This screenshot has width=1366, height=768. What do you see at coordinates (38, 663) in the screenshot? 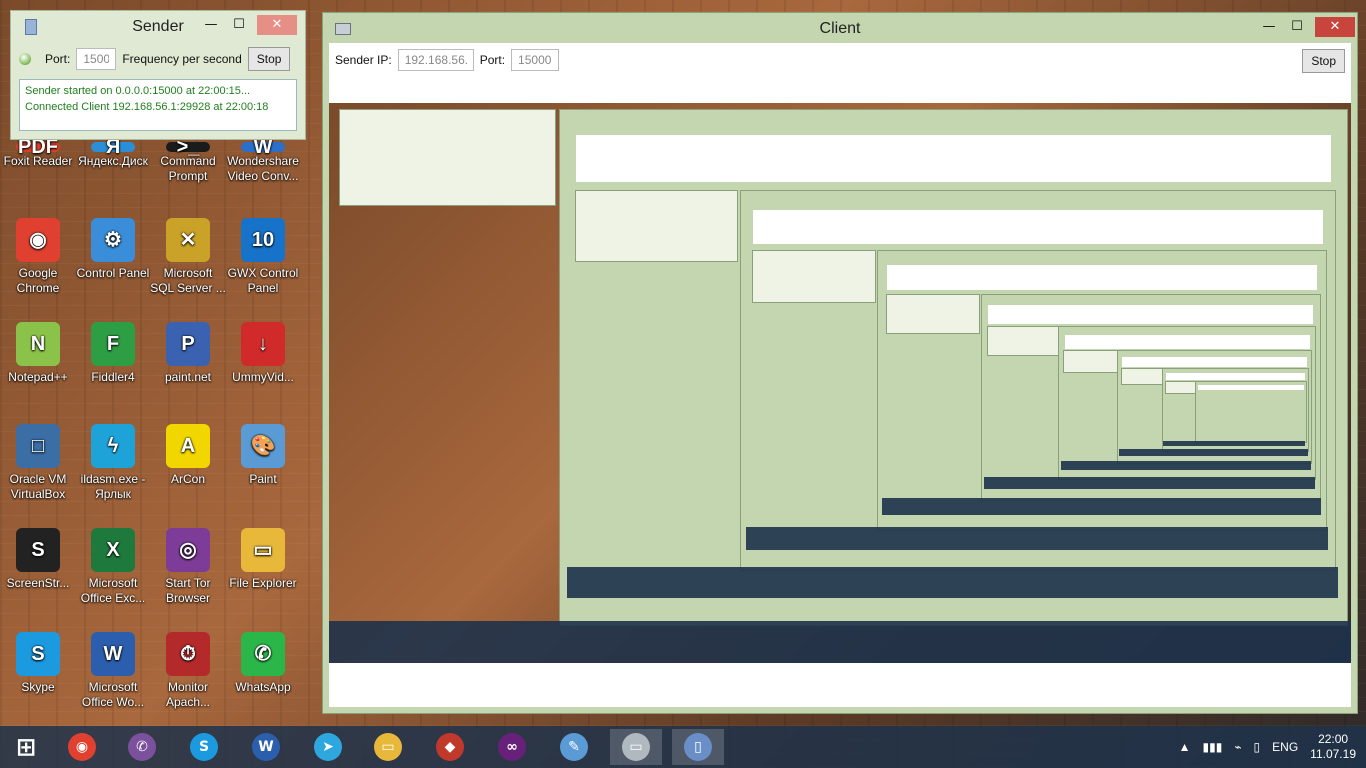
I see `desktop-icon: S Skype` at bounding box center [38, 663].